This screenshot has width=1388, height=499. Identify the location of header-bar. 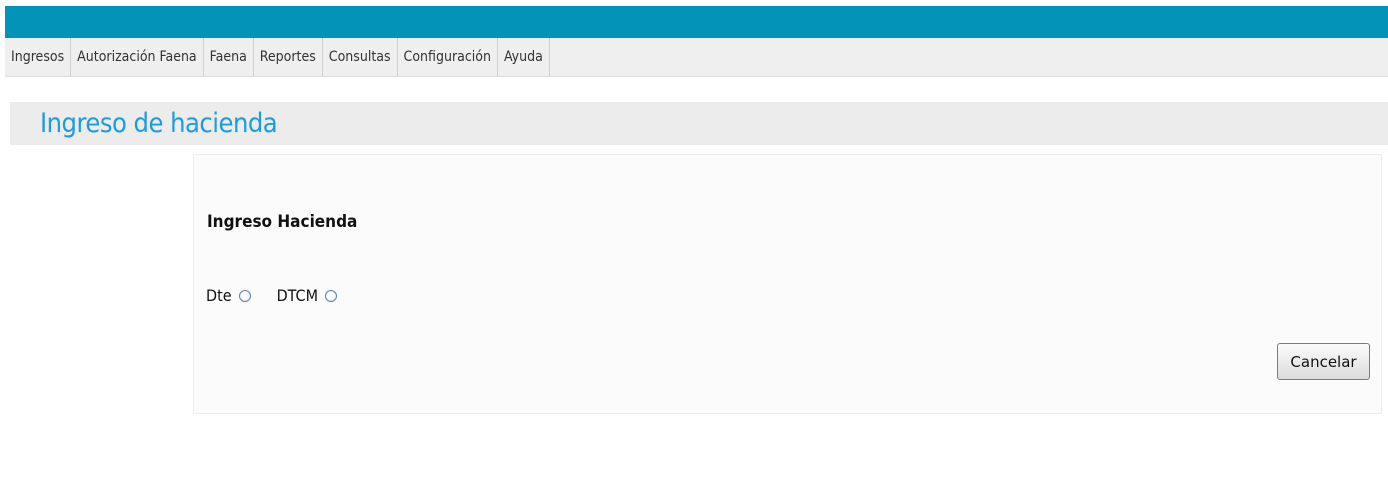
(696, 22).